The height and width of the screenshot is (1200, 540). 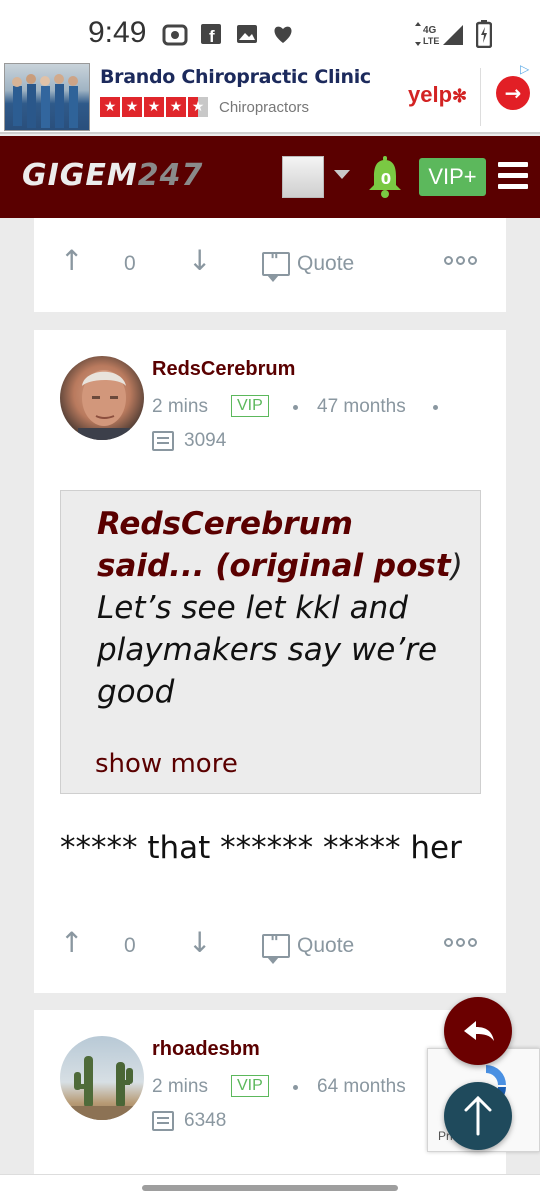 I want to click on gallery-icon, so click(x=247, y=34).